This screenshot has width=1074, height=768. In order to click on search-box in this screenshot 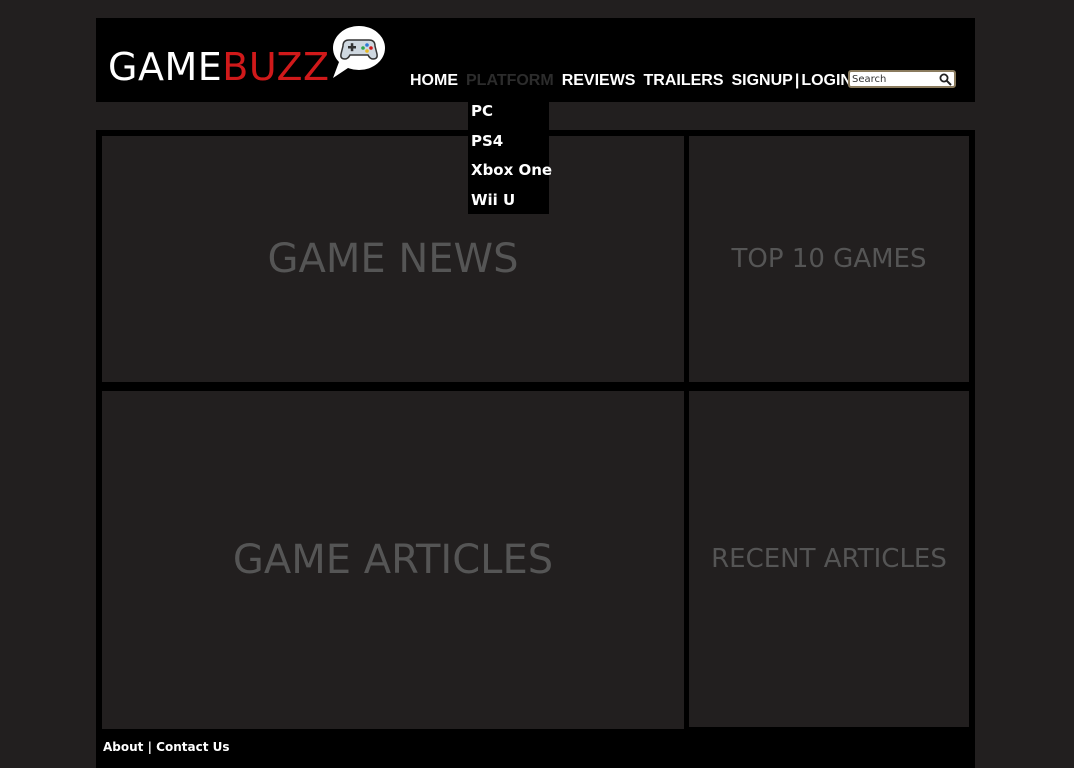, I will do `click(902, 79)`.